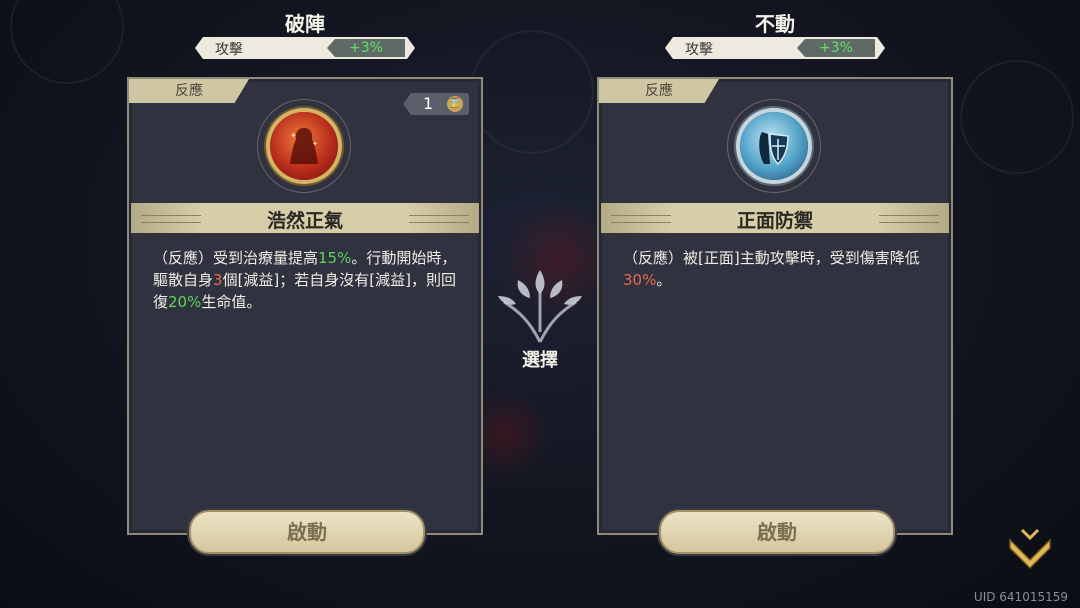 This screenshot has width=1080, height=608. What do you see at coordinates (1020, 597) in the screenshot?
I see `user-id: UID 641015159` at bounding box center [1020, 597].